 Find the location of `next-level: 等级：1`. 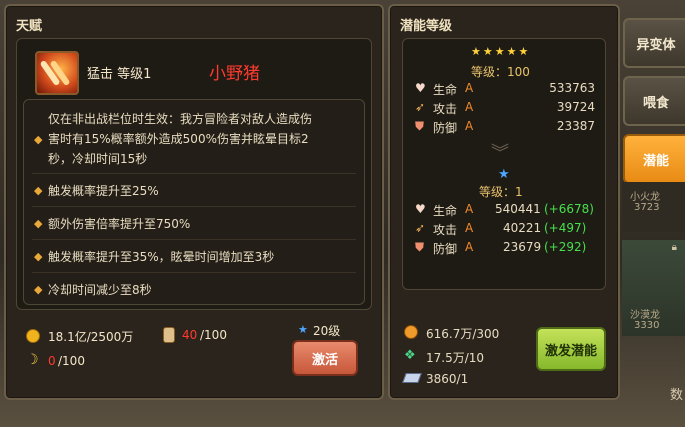

next-level: 等级：1 is located at coordinates (501, 192).